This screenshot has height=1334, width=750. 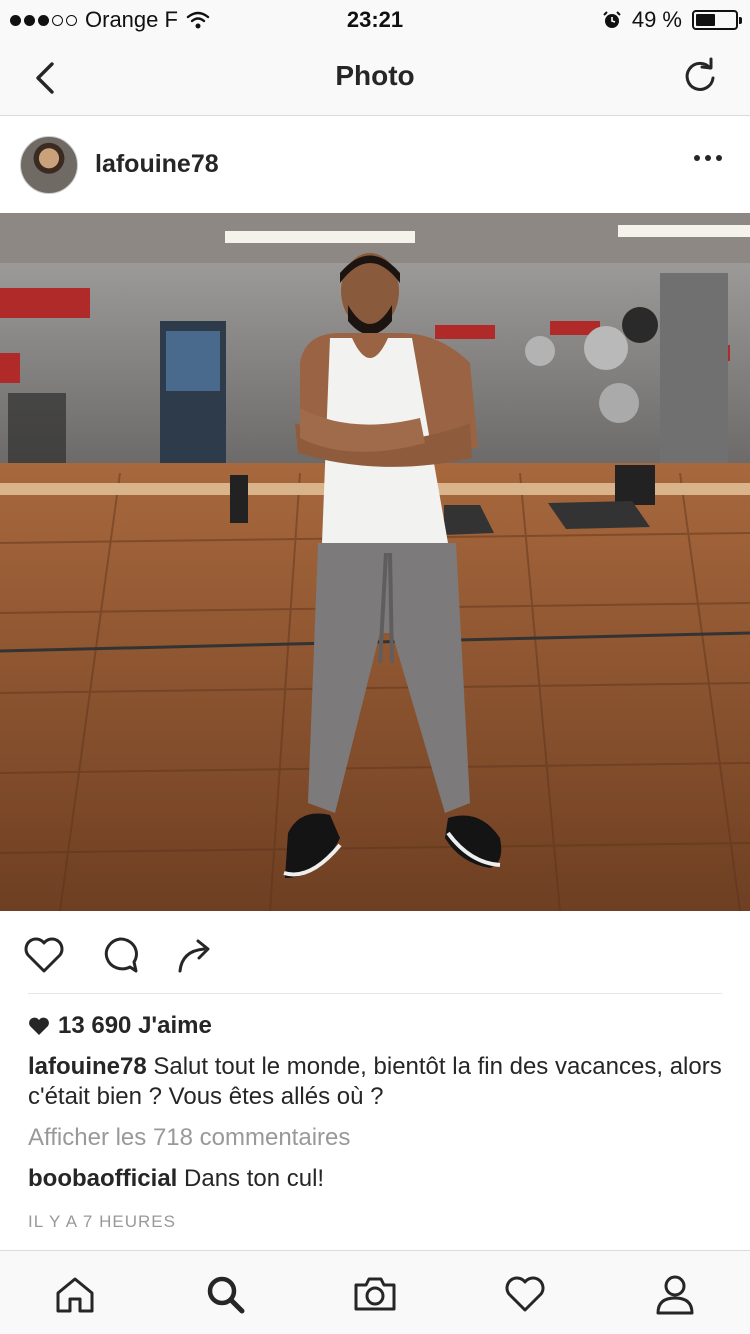 I want to click on likes-count: 13 690 J'aime, so click(x=120, y=1026).